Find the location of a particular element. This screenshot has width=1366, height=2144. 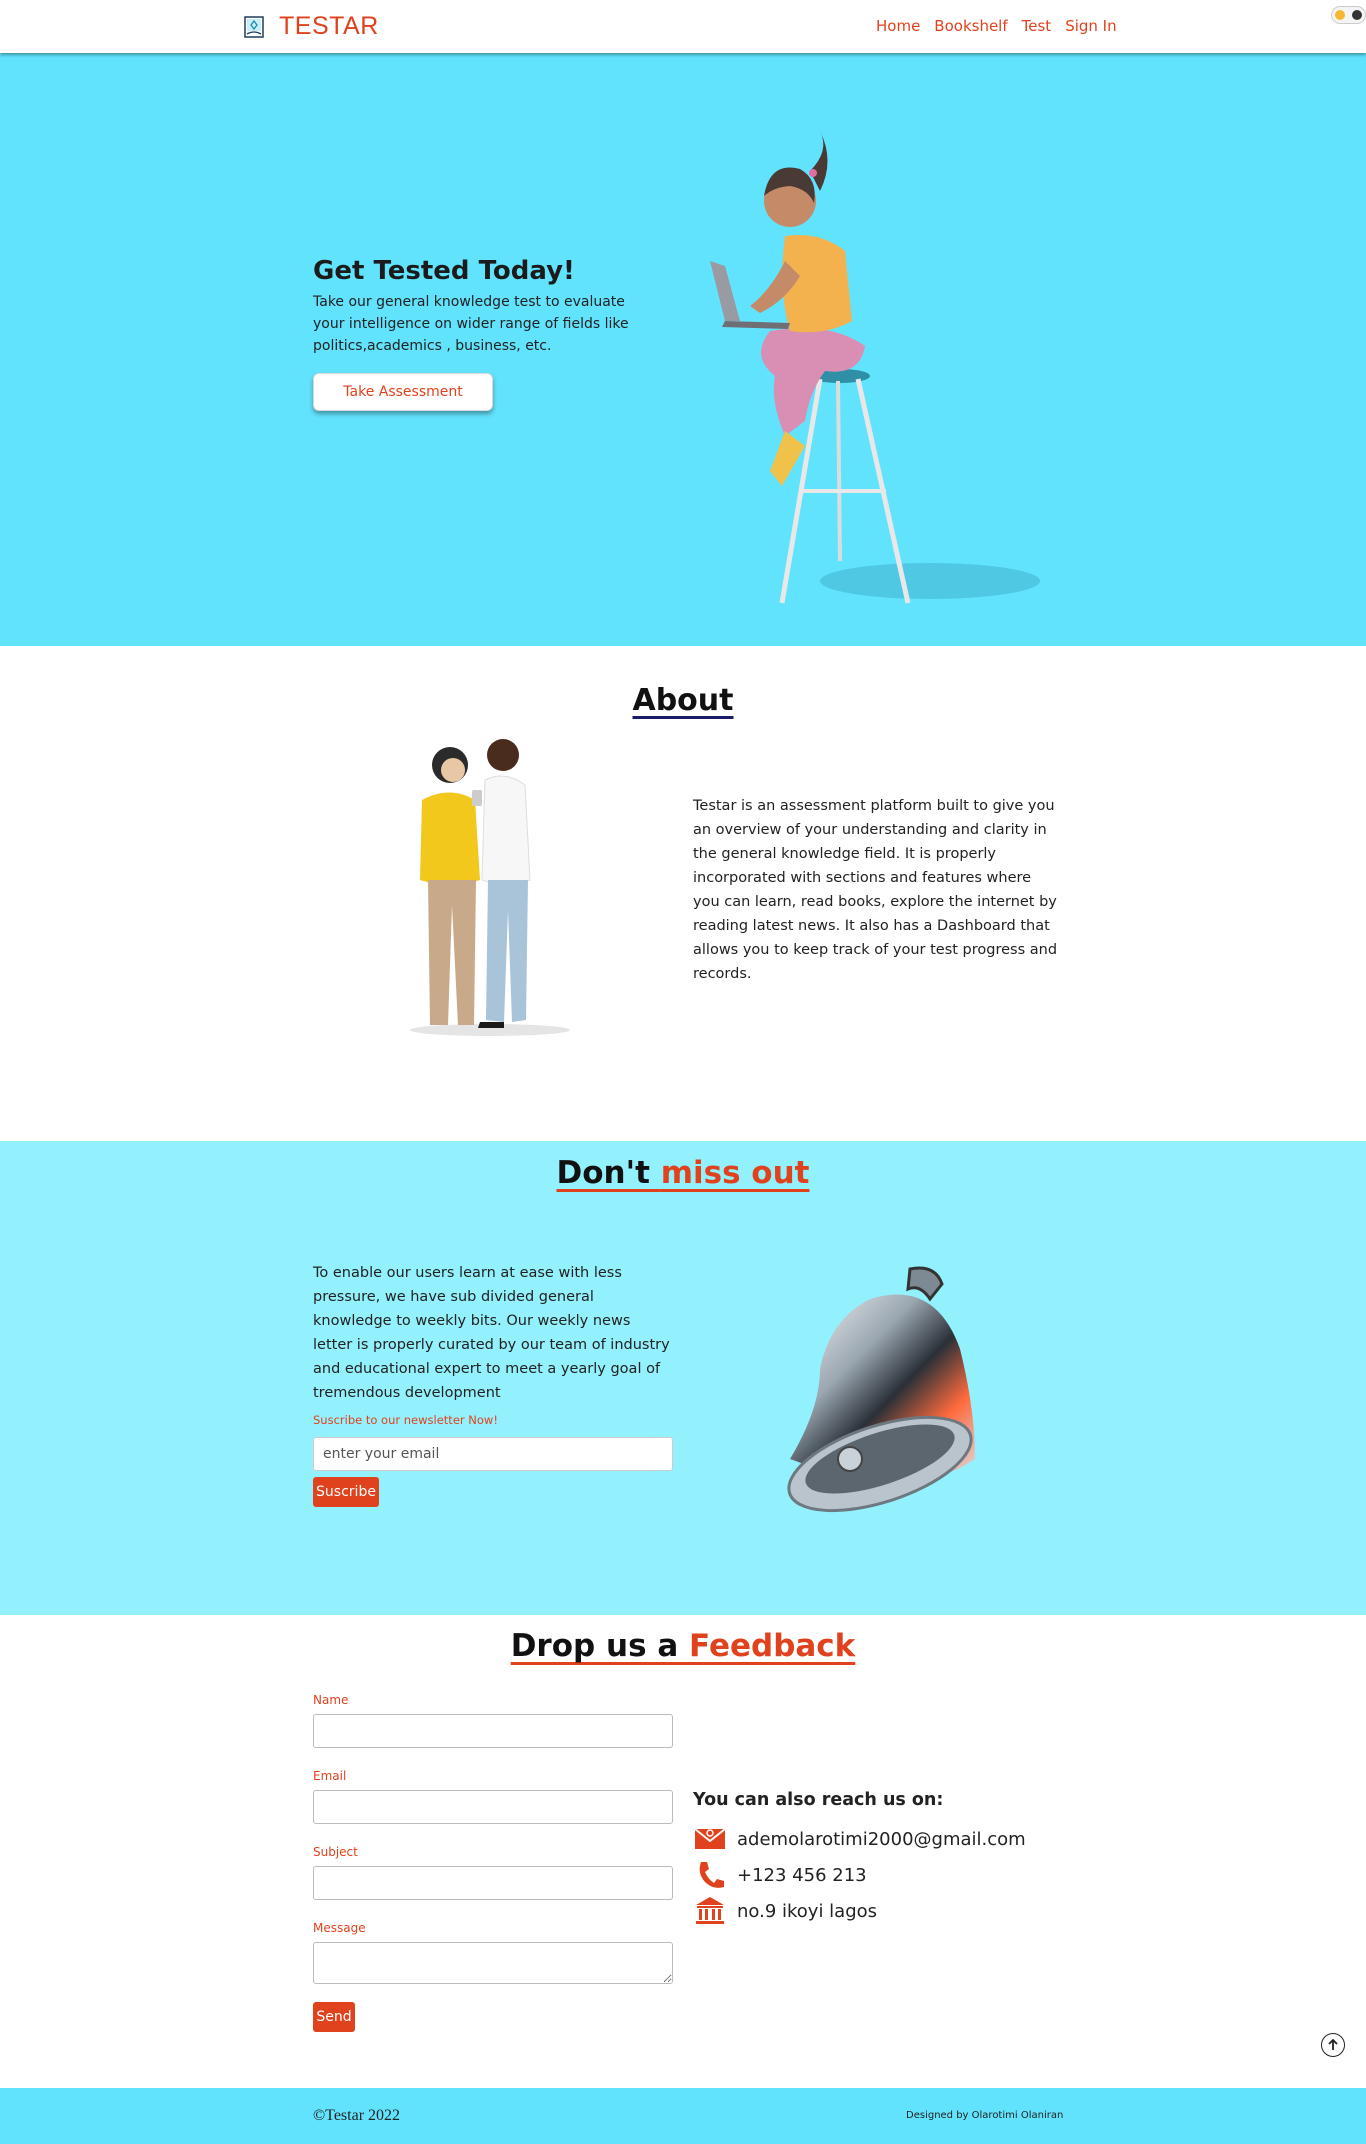

subject-label: Subject is located at coordinates (335, 1852).